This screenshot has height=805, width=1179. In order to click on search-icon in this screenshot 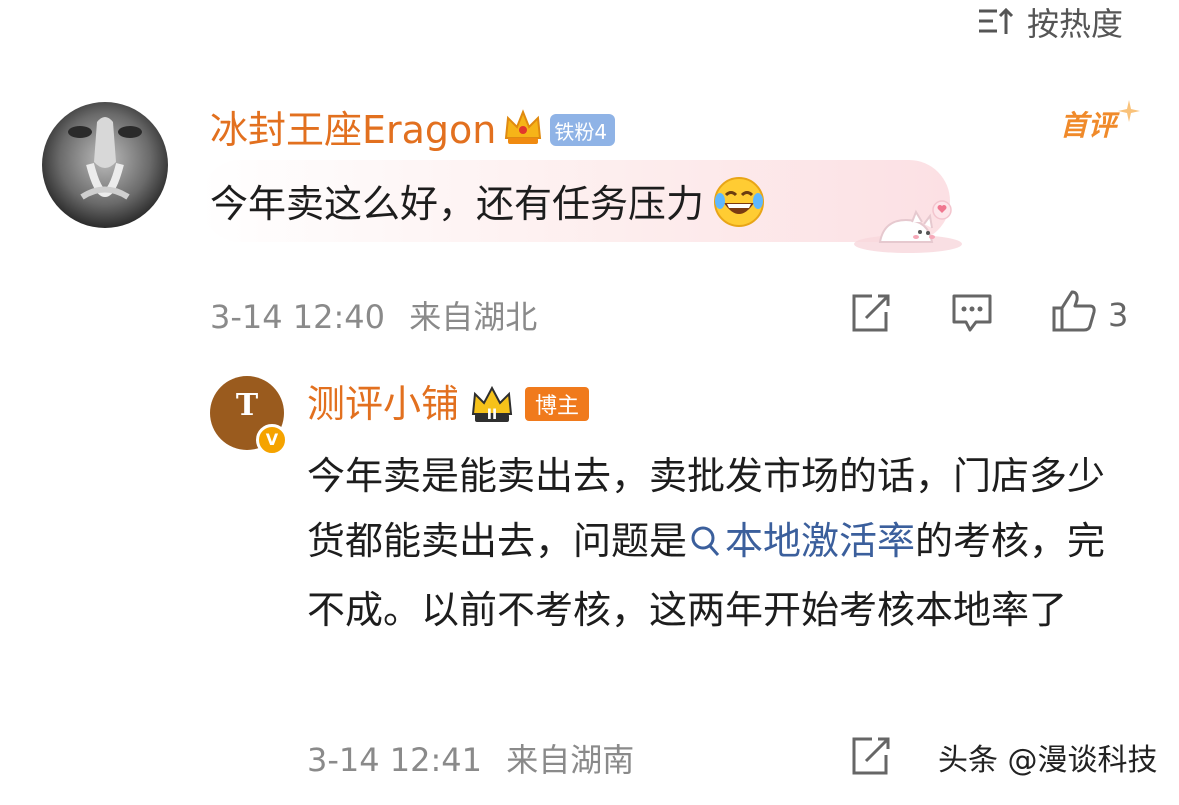, I will do `click(705, 545)`.